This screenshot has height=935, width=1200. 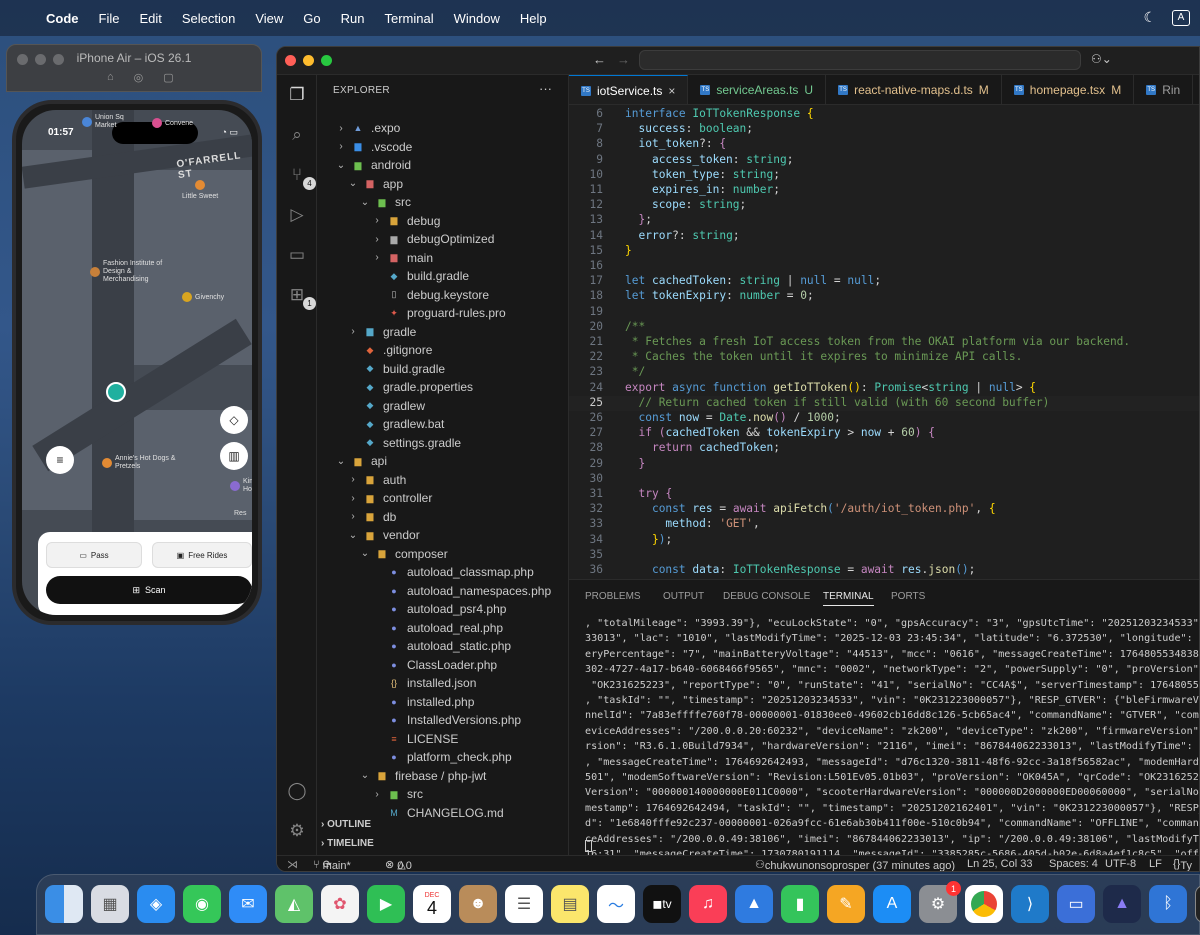 What do you see at coordinates (311, 18) in the screenshot?
I see `menu-go: Go` at bounding box center [311, 18].